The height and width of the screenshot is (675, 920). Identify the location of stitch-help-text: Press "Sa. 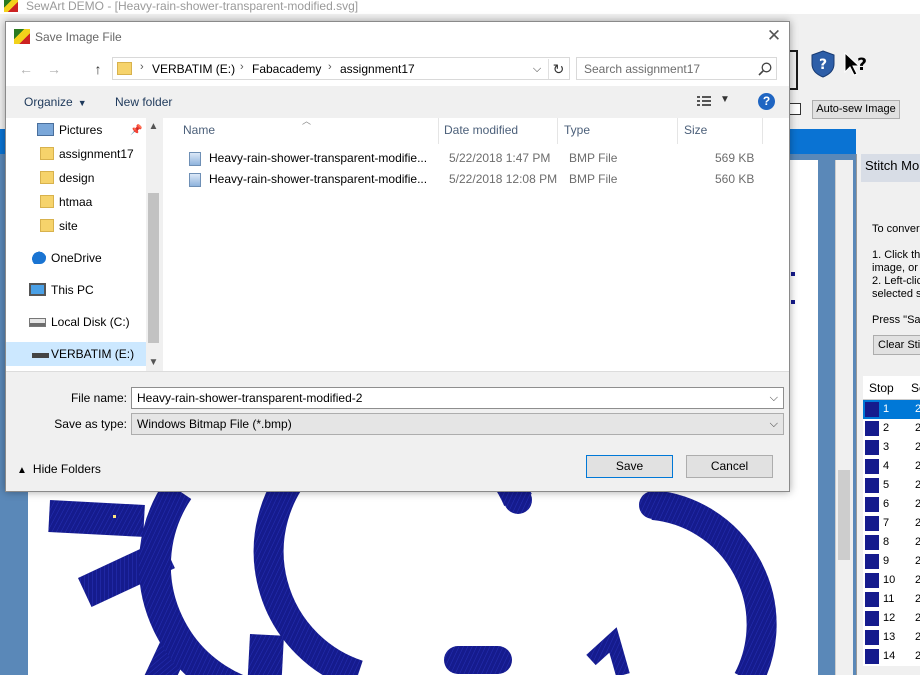
(896, 320).